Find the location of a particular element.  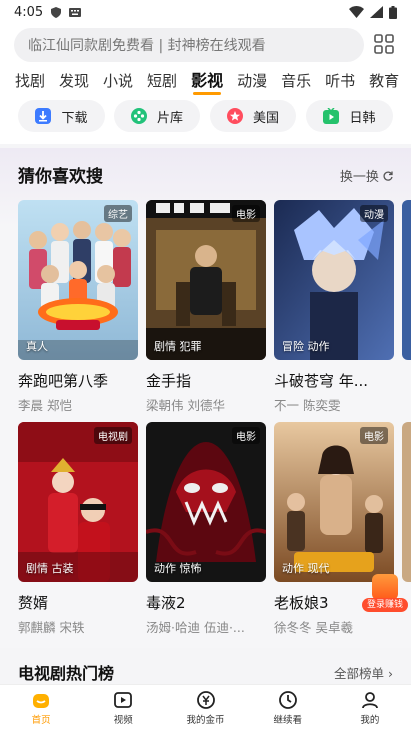

card-title: 金手指 is located at coordinates (169, 381).